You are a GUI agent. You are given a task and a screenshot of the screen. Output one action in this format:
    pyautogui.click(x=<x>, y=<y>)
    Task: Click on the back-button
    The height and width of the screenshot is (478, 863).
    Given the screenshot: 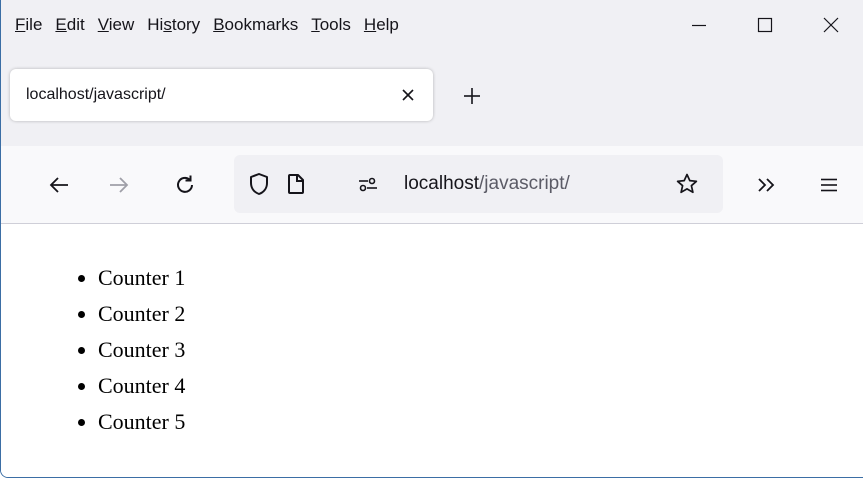 What is the action you would take?
    pyautogui.click(x=59, y=185)
    